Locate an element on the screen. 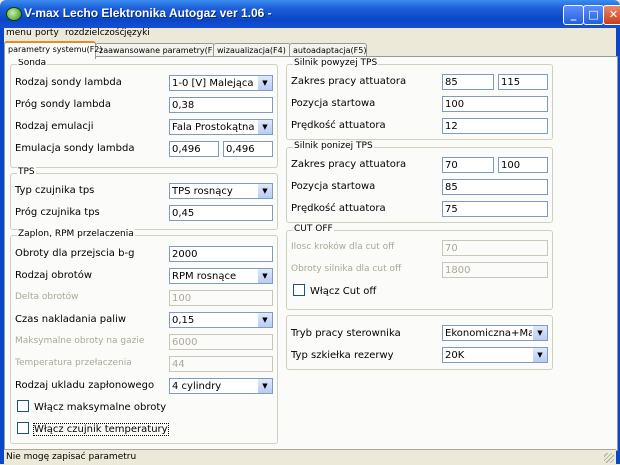 This screenshot has width=620, height=465. cutoff-checkbox: Włącz Cut off is located at coordinates (334, 290).